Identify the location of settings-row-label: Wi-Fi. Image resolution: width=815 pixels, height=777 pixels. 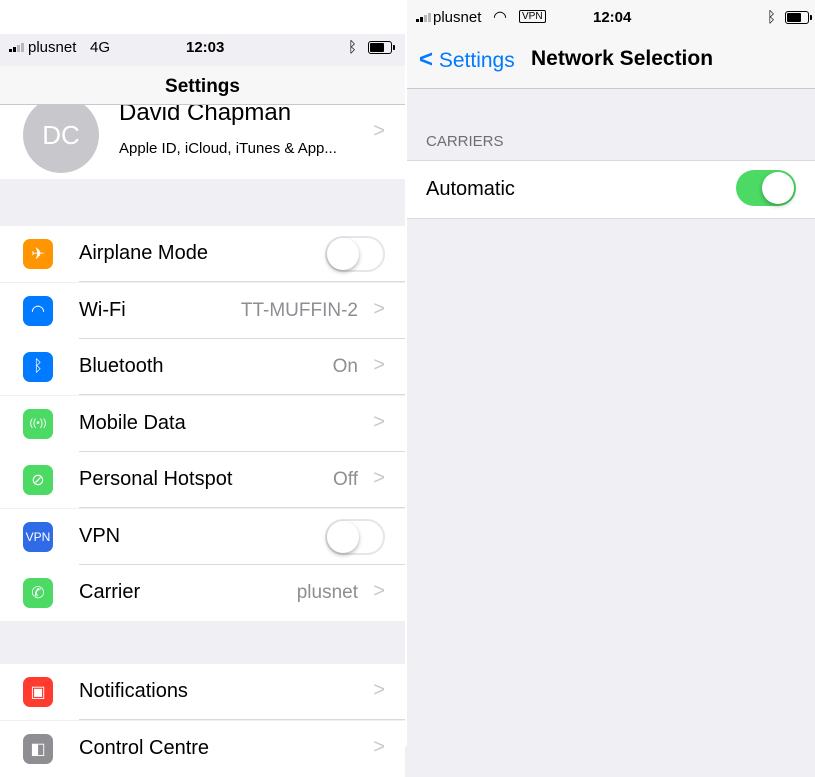
(102, 309).